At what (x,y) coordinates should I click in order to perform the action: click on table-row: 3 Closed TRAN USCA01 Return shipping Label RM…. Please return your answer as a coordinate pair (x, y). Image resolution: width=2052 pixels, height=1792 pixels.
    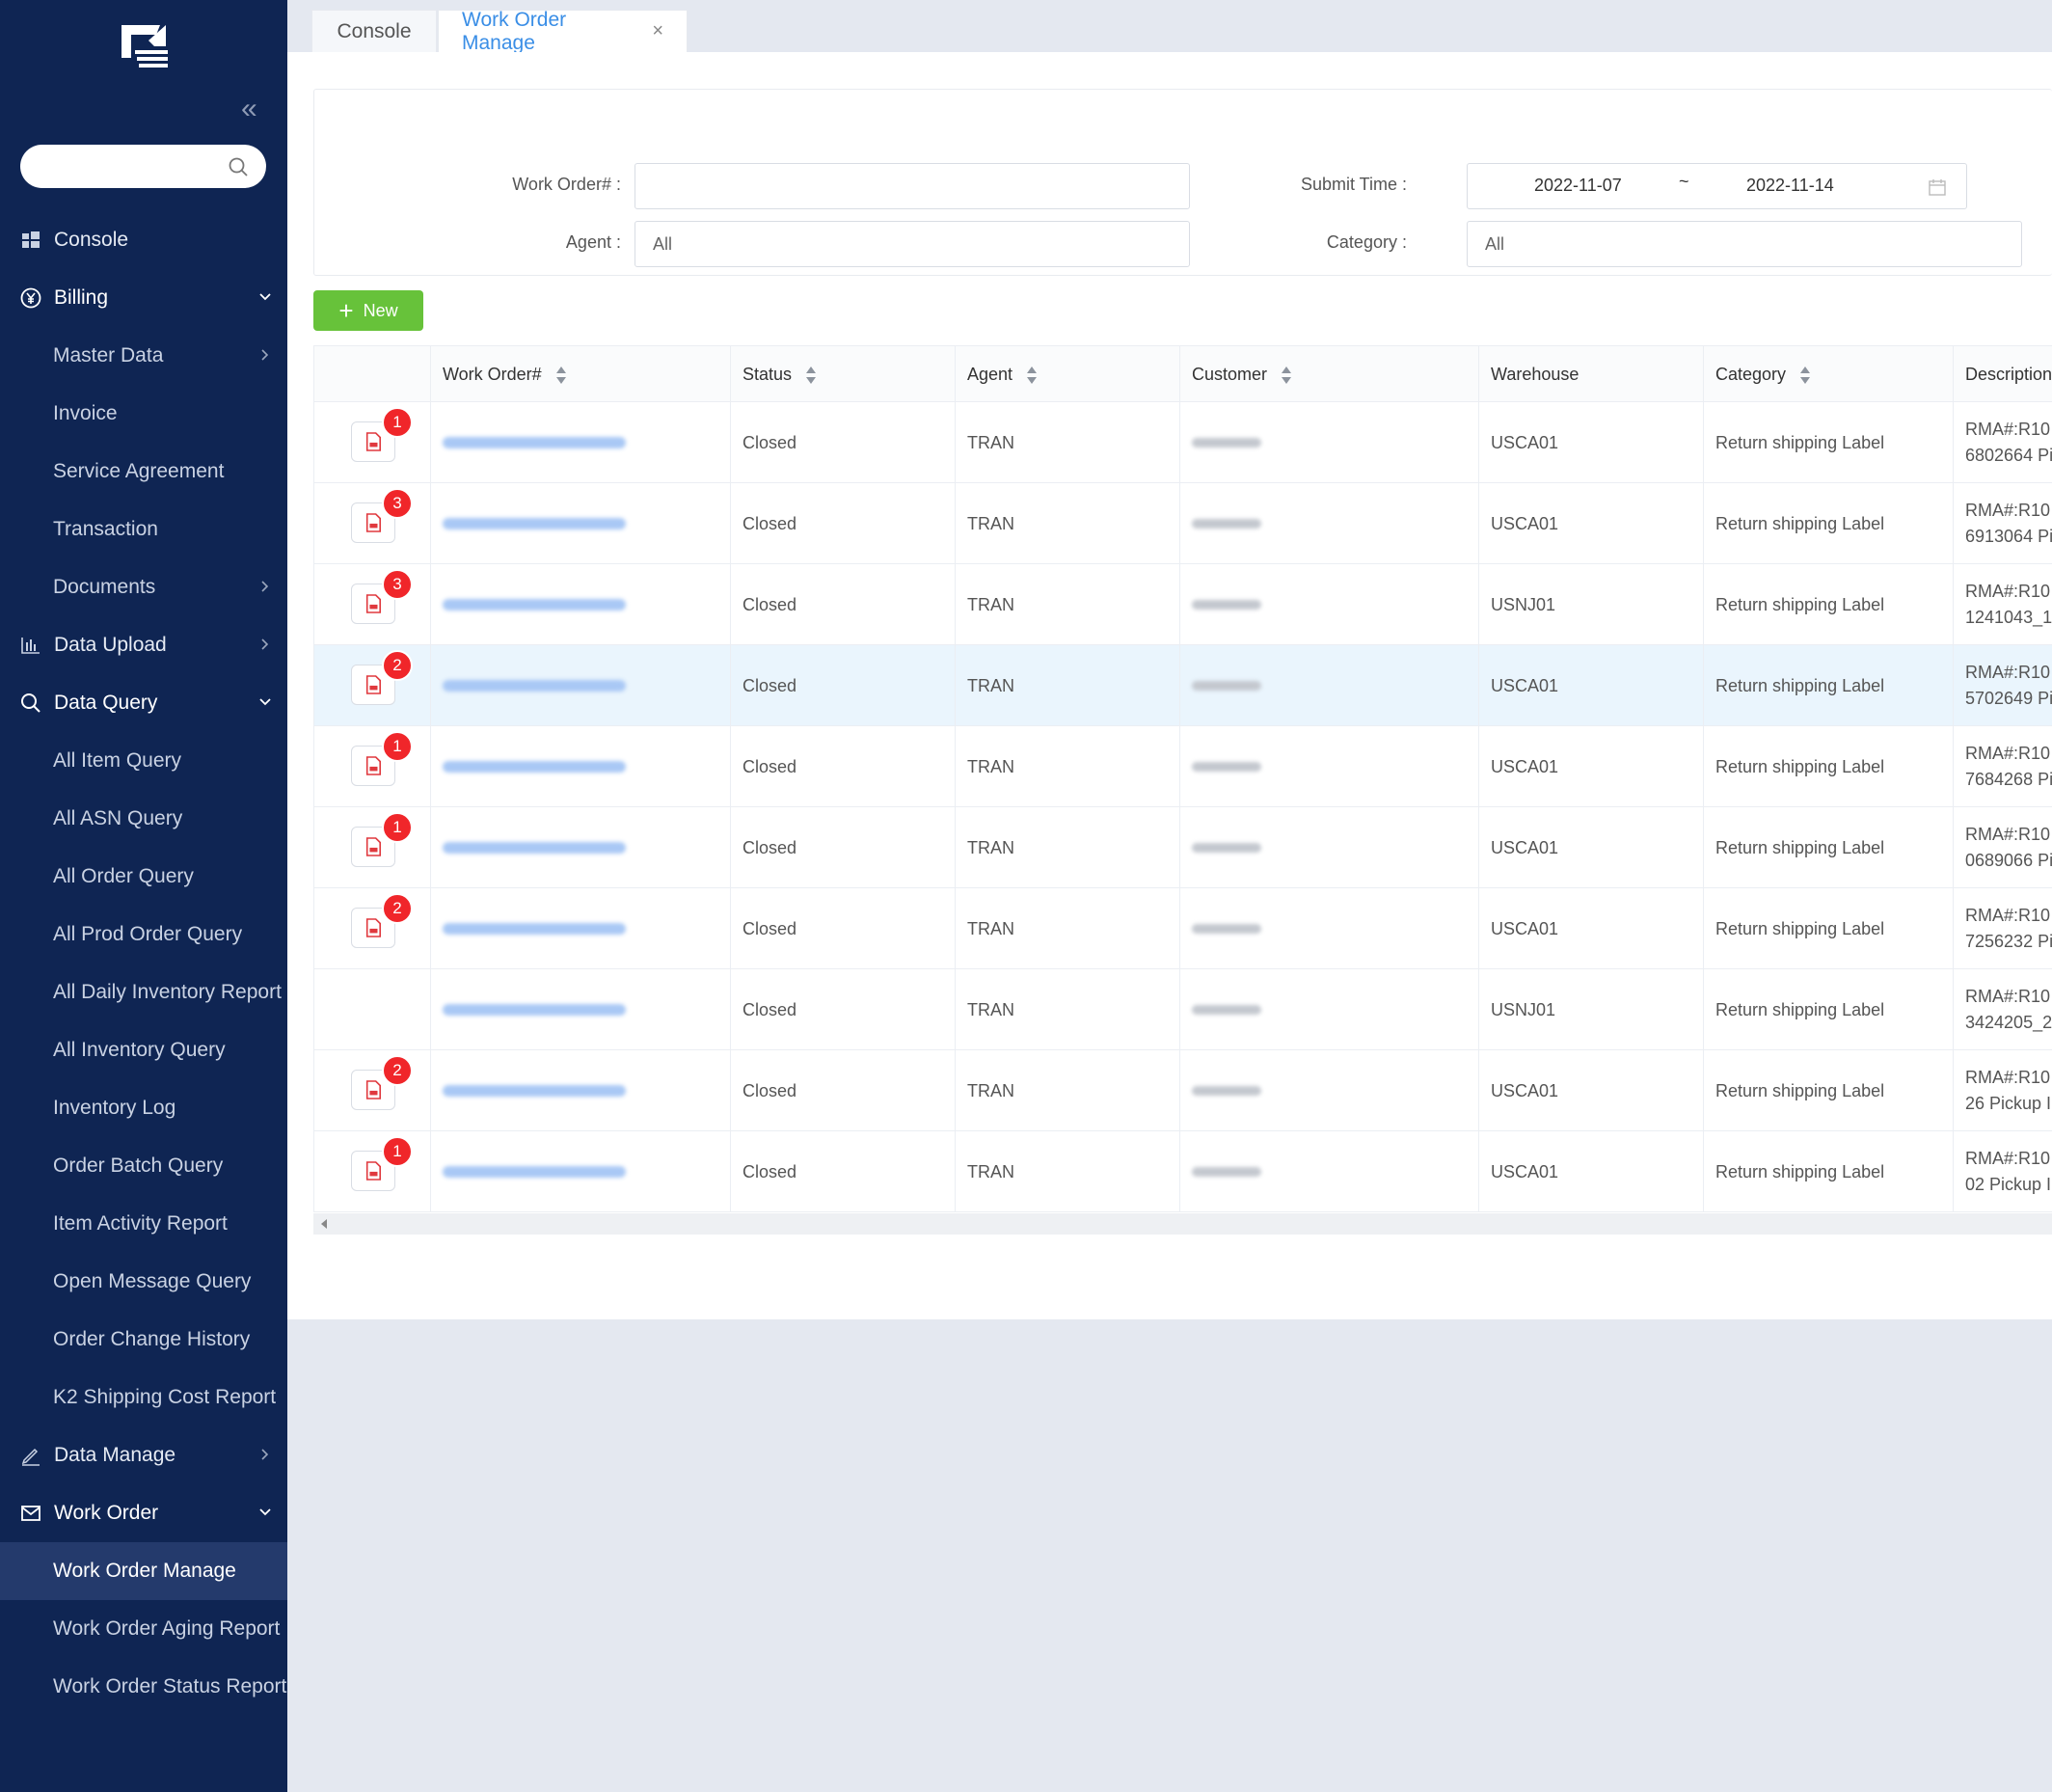
    Looking at the image, I should click on (1182, 524).